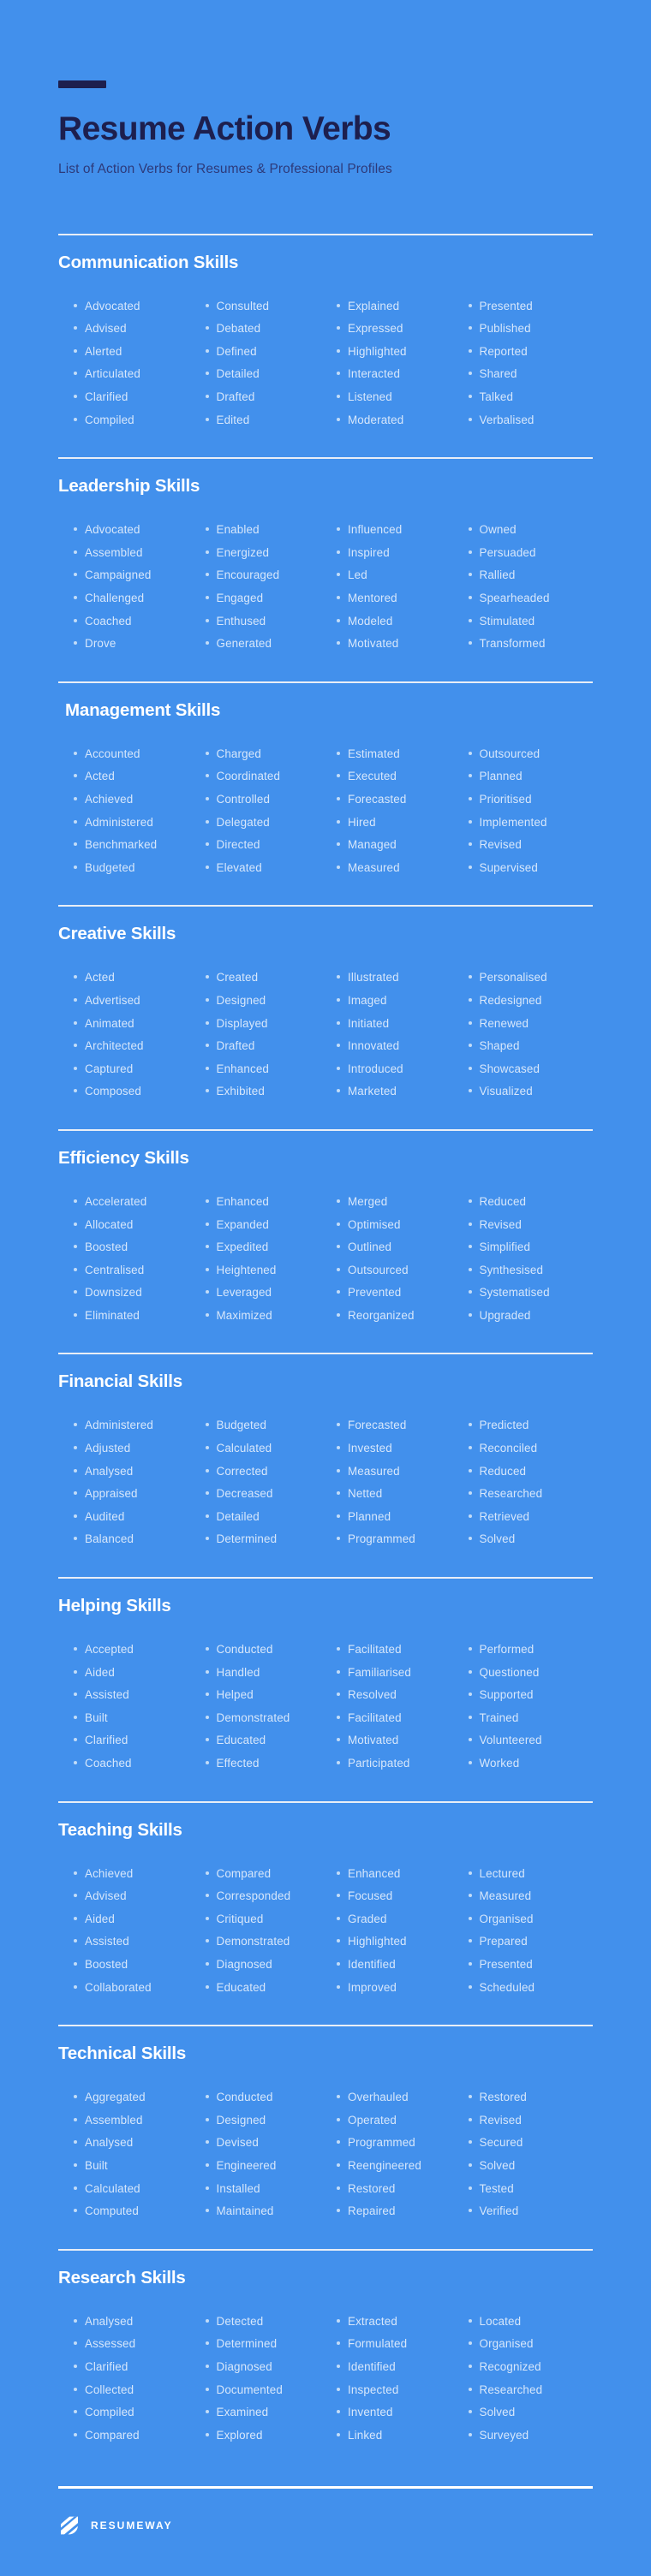  Describe the element at coordinates (268, 599) in the screenshot. I see `verb-item: Engaged` at that location.